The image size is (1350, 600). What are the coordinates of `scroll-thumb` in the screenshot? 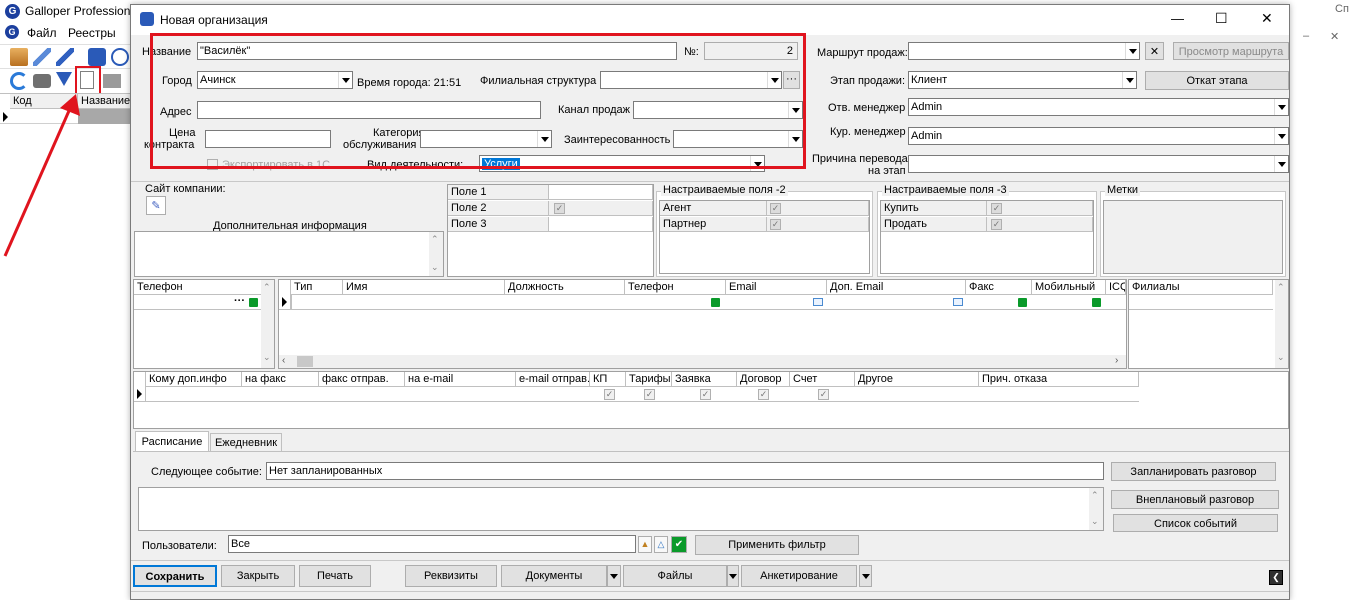 It's located at (305, 361).